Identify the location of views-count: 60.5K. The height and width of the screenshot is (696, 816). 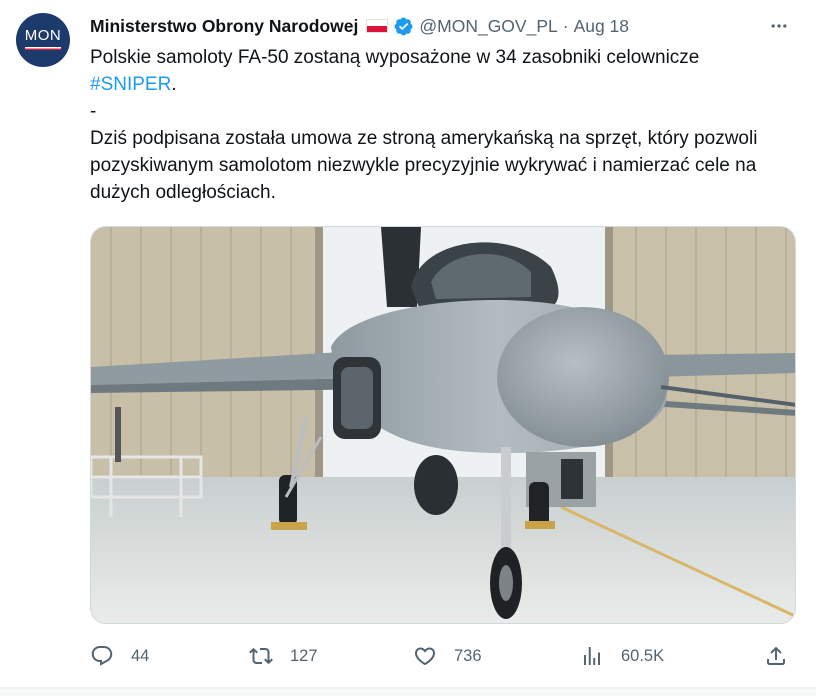
(643, 655).